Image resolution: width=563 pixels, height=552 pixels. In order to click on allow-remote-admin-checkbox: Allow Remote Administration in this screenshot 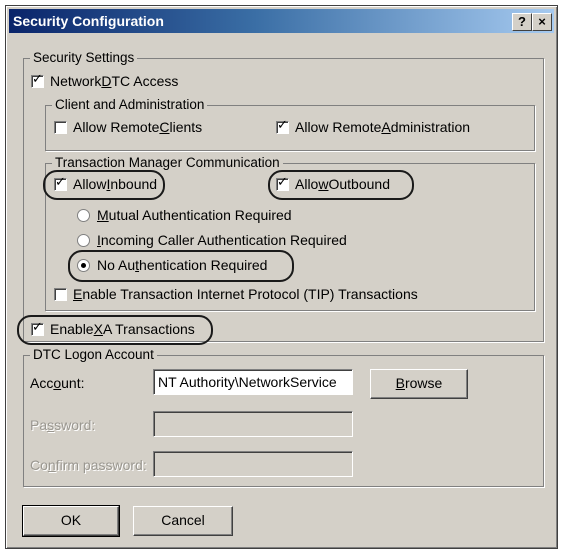, I will do `click(373, 126)`.